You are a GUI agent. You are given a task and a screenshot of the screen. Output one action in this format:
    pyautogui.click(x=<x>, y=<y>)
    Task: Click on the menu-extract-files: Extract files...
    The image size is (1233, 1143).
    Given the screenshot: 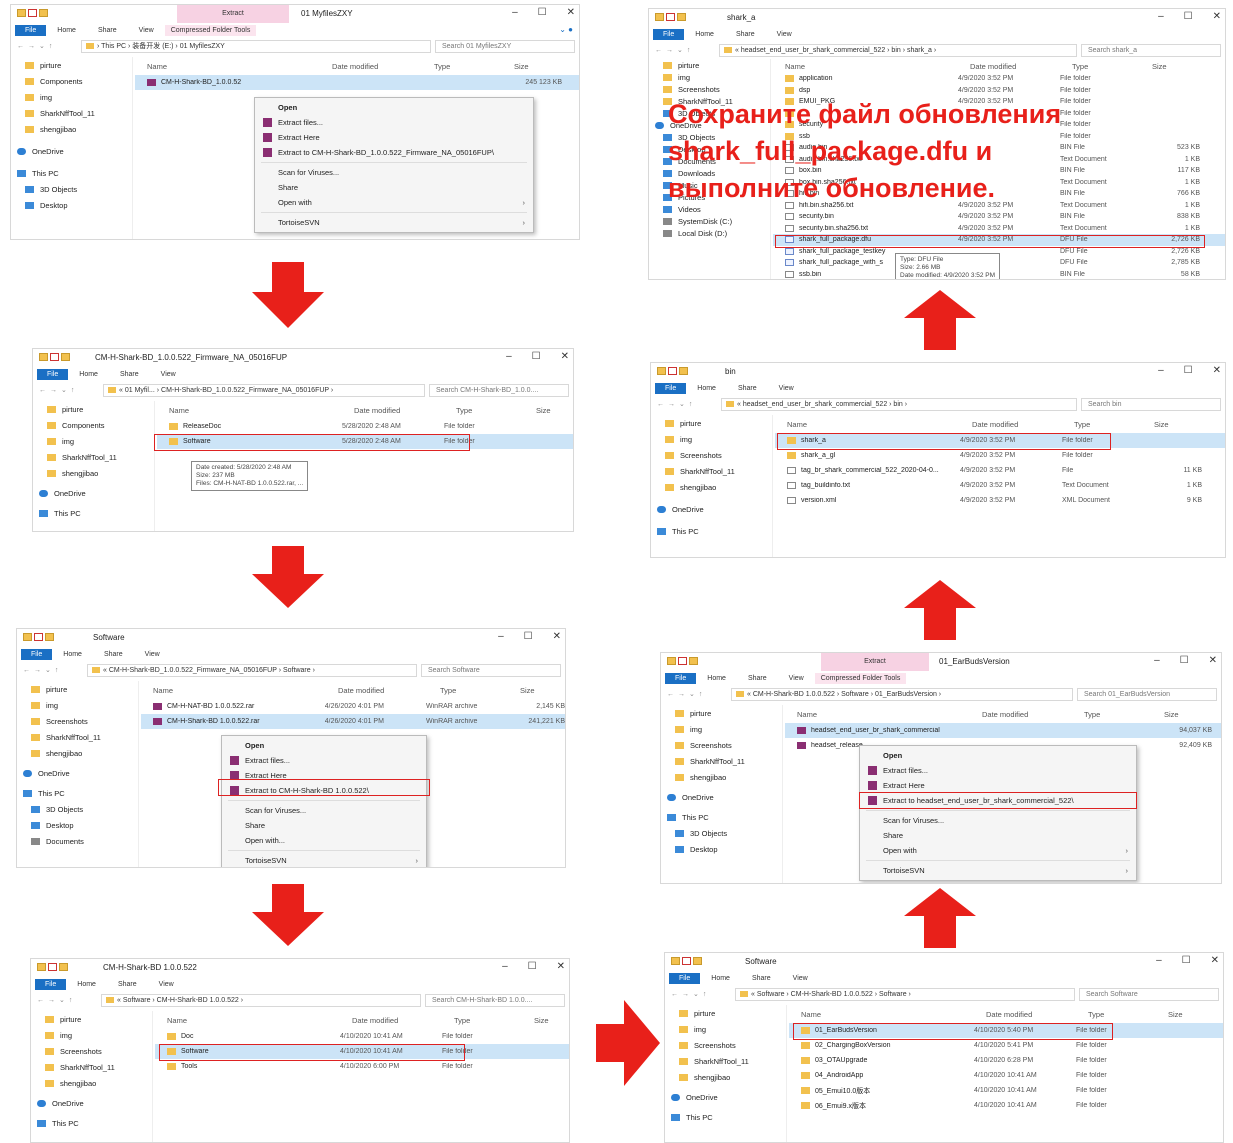 What is the action you would take?
    pyautogui.click(x=324, y=760)
    